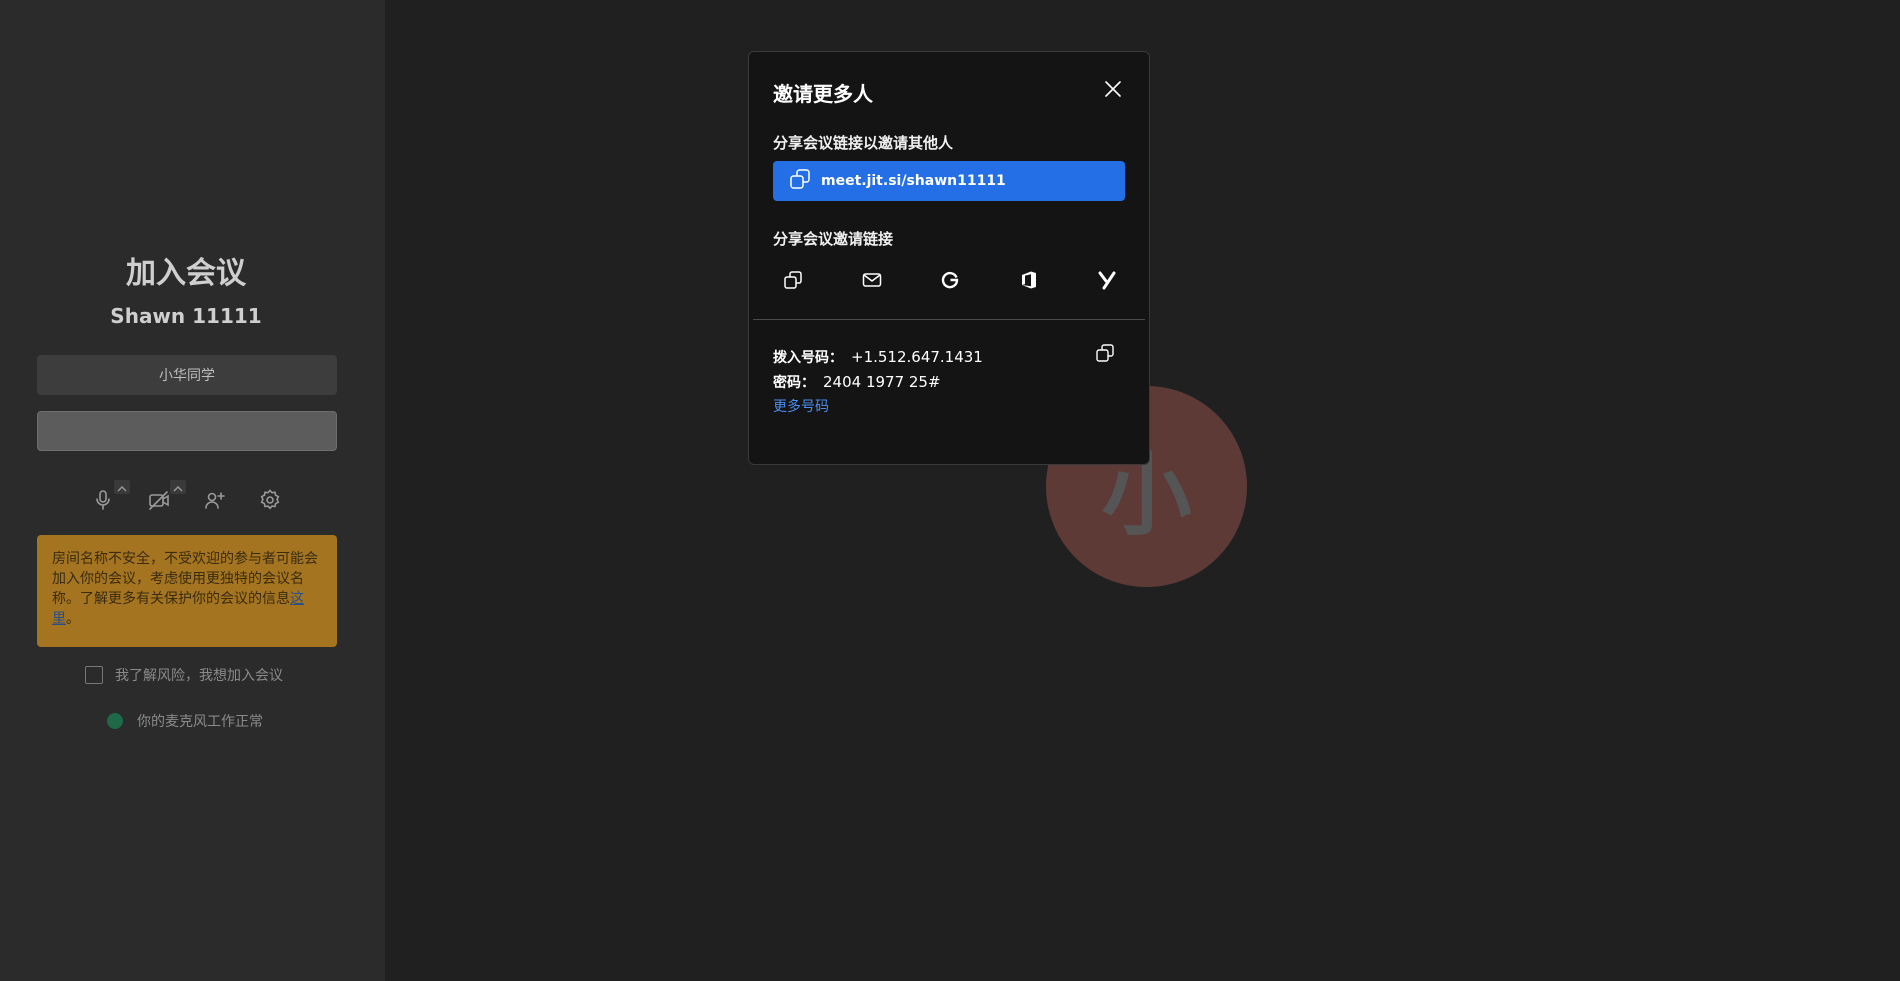 The image size is (1900, 981). I want to click on meeting-link-text: meet.jit.si/shawn11111, so click(913, 181).